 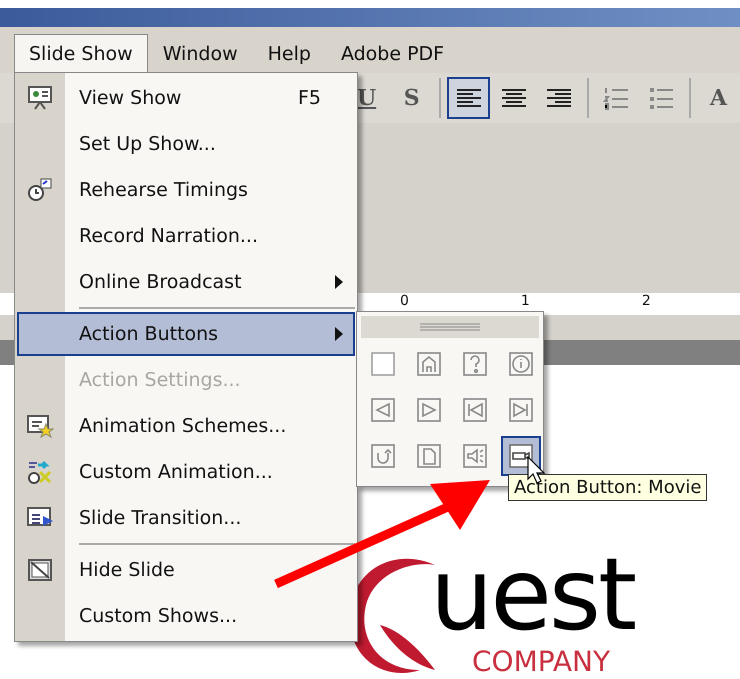 What do you see at coordinates (309, 98) in the screenshot?
I see `shortcut-text: F5` at bounding box center [309, 98].